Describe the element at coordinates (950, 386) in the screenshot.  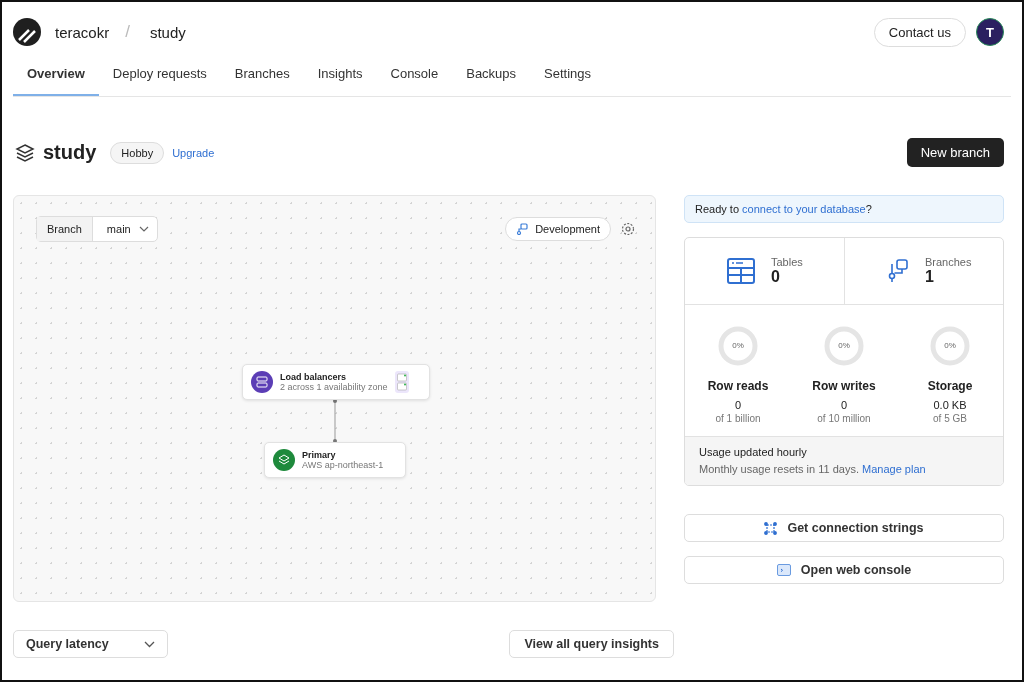
I see `usage-label: Storage` at that location.